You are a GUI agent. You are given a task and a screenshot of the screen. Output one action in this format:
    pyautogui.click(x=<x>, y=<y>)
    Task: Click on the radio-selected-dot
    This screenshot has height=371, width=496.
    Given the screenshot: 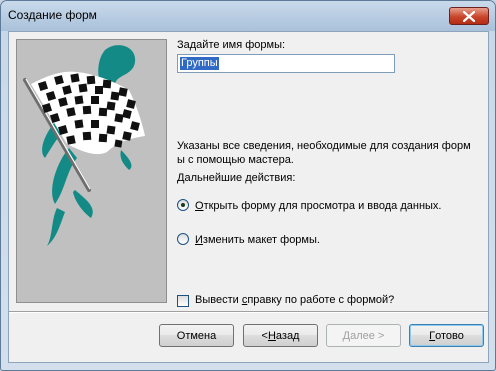 What is the action you would take?
    pyautogui.click(x=183, y=205)
    